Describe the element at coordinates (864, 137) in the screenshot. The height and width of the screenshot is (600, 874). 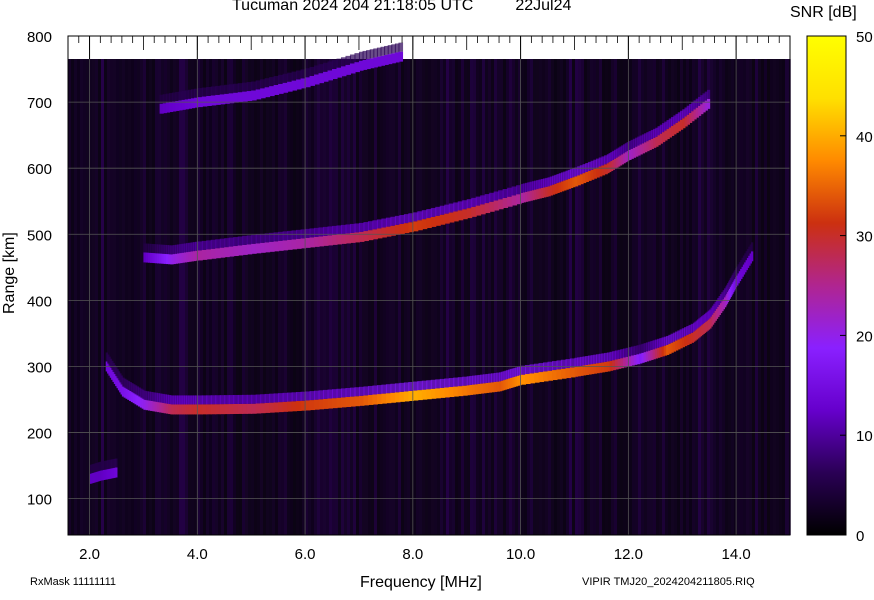
I see `colorbar-tick-label: 40` at that location.